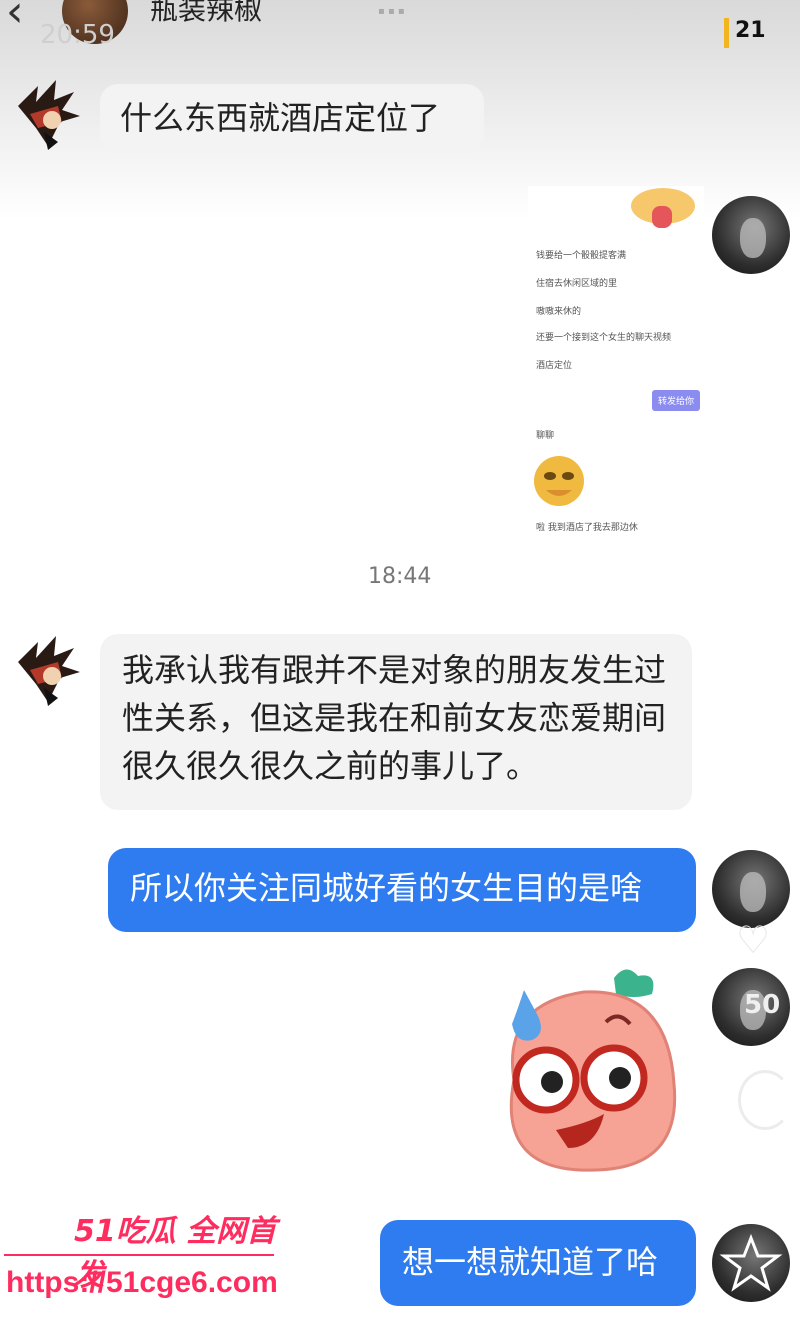  What do you see at coordinates (386, 888) in the screenshot?
I see `message-text: 所以你关注同城好看的女生目的是啥` at bounding box center [386, 888].